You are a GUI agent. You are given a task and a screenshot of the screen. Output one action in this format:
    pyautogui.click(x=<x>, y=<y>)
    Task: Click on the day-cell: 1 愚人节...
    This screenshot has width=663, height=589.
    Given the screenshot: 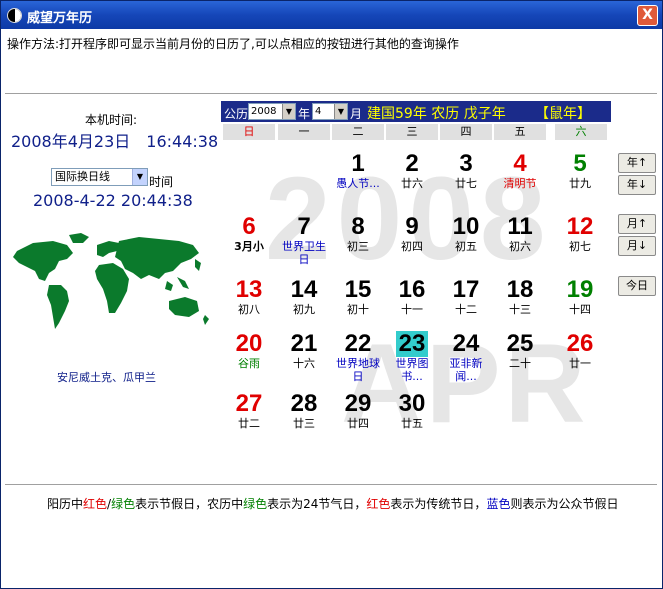 What is the action you would take?
    pyautogui.click(x=358, y=176)
    